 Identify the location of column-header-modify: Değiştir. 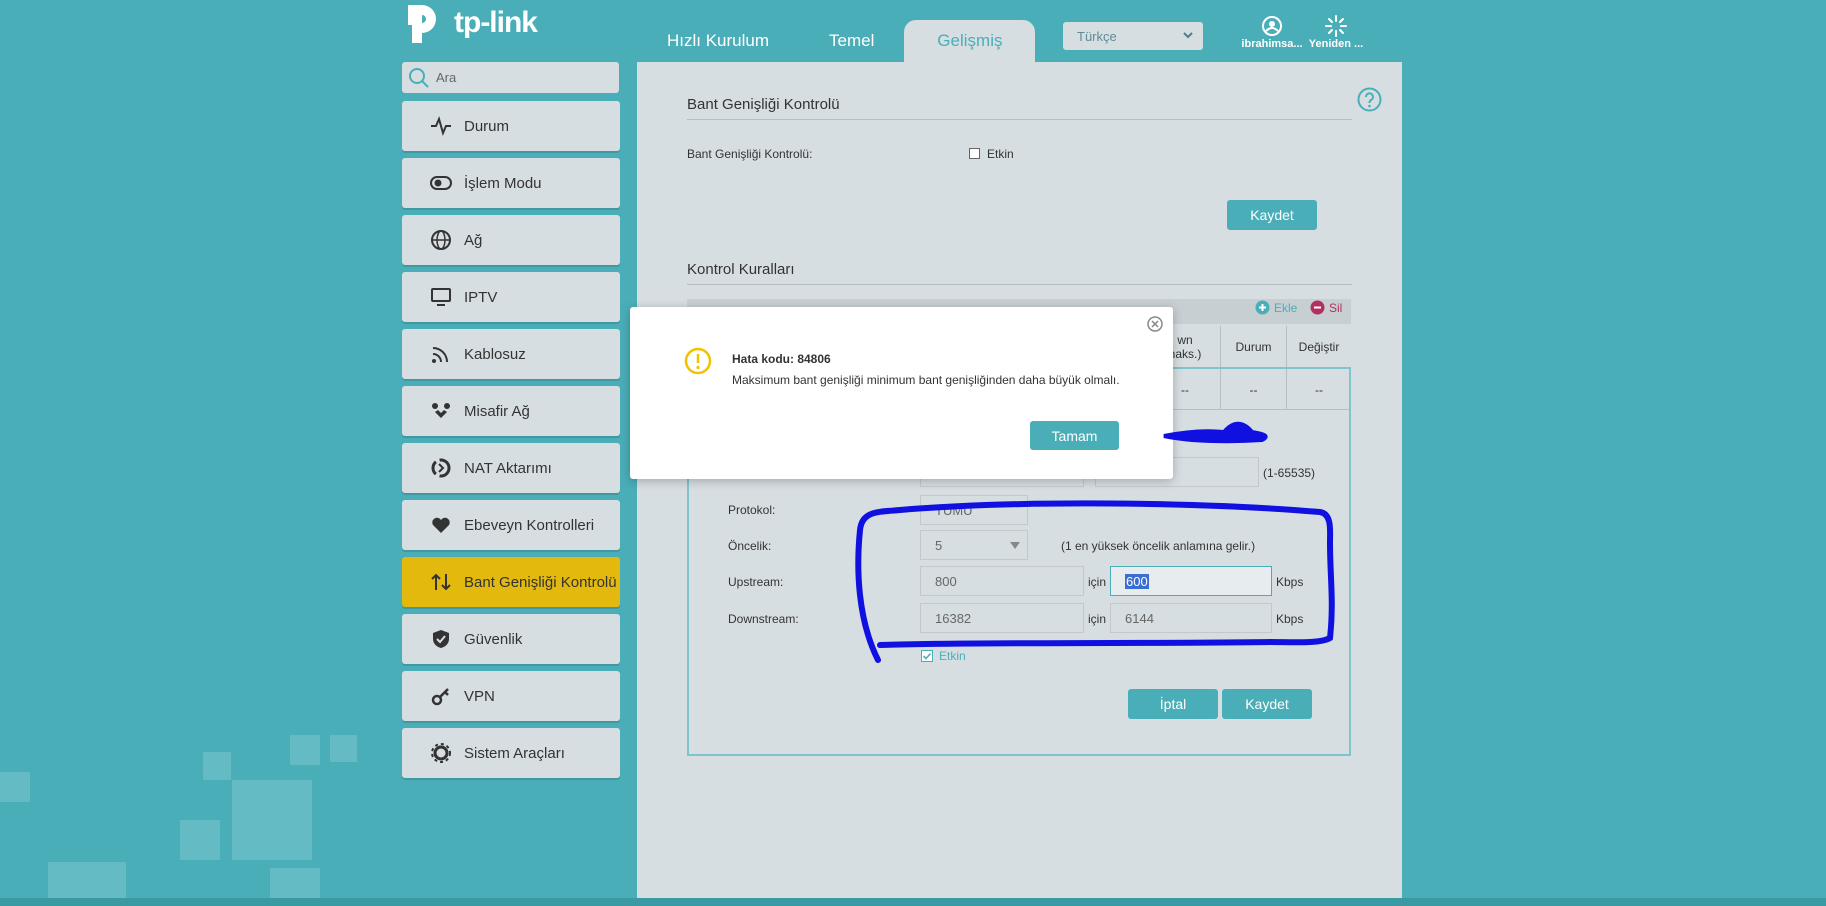
(1318, 346).